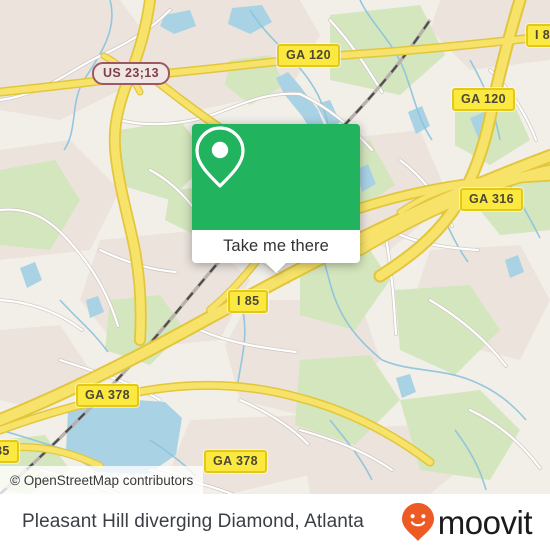 Image resolution: width=550 pixels, height=550 pixels. What do you see at coordinates (276, 177) in the screenshot?
I see `popup-card-header` at bounding box center [276, 177].